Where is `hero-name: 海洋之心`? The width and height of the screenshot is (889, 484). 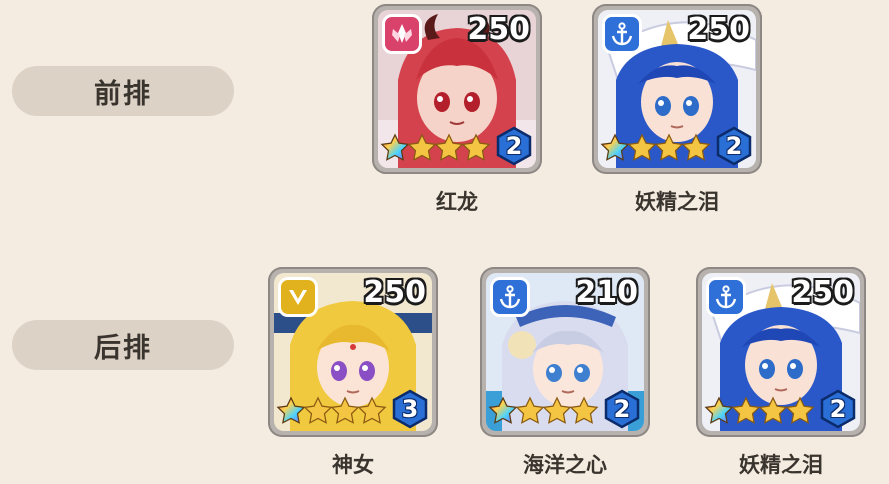 hero-name: 海洋之心 is located at coordinates (565, 465).